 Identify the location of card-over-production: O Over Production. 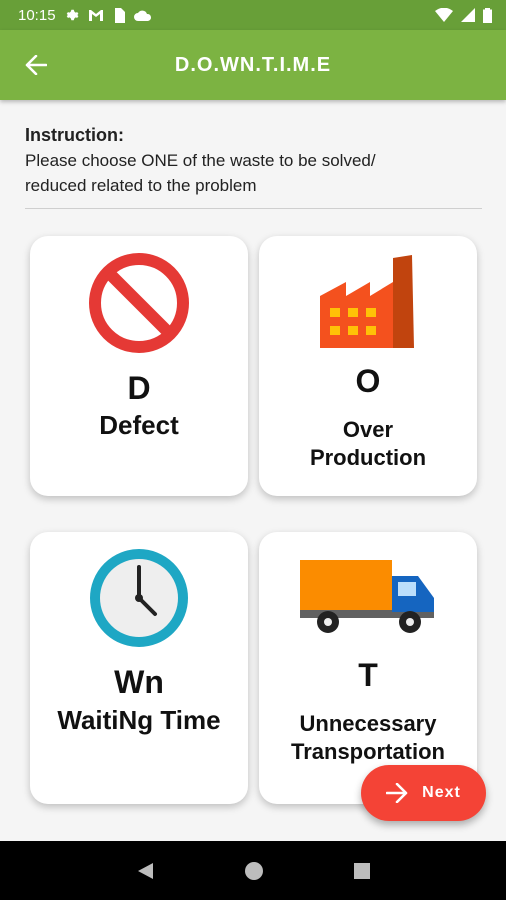
(368, 366).